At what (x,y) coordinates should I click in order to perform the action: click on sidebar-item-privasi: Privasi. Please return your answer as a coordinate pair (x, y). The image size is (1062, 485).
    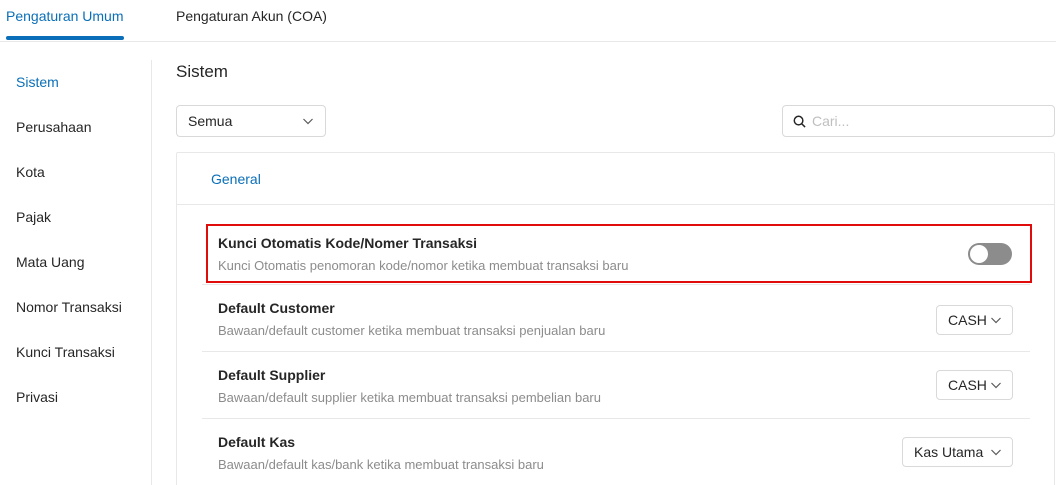
    Looking at the image, I should click on (68, 397).